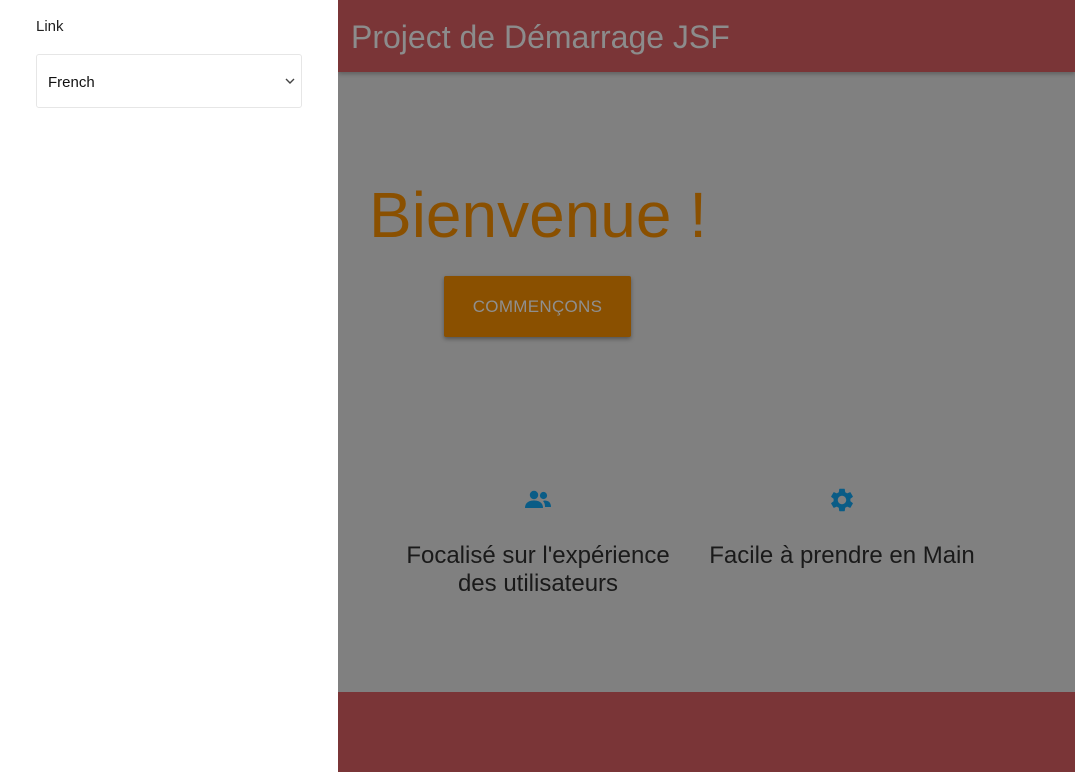  Describe the element at coordinates (169, 81) in the screenshot. I see `language-select: French` at that location.